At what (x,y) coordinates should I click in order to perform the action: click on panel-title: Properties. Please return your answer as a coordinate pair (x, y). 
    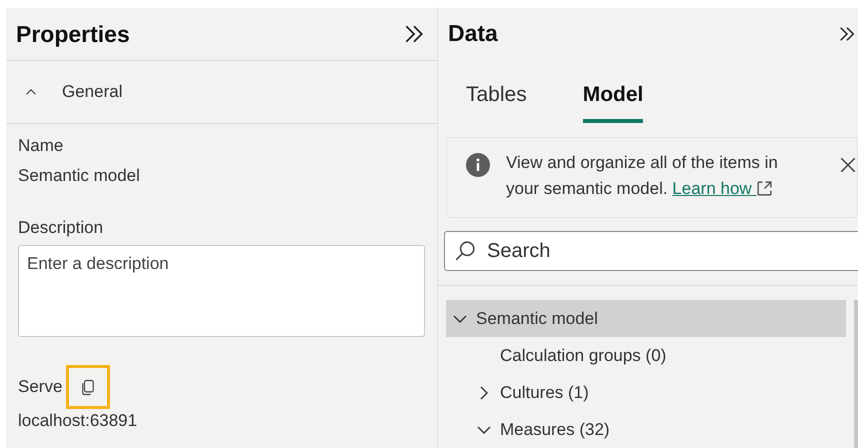
    Looking at the image, I should click on (73, 34).